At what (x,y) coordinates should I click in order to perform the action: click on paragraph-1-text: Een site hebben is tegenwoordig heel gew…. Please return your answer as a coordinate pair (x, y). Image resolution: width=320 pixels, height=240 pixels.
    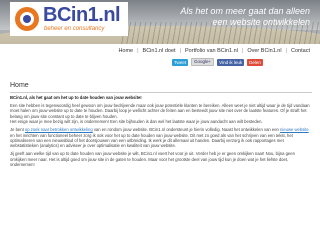
    Looking at the image, I should click on (160, 111).